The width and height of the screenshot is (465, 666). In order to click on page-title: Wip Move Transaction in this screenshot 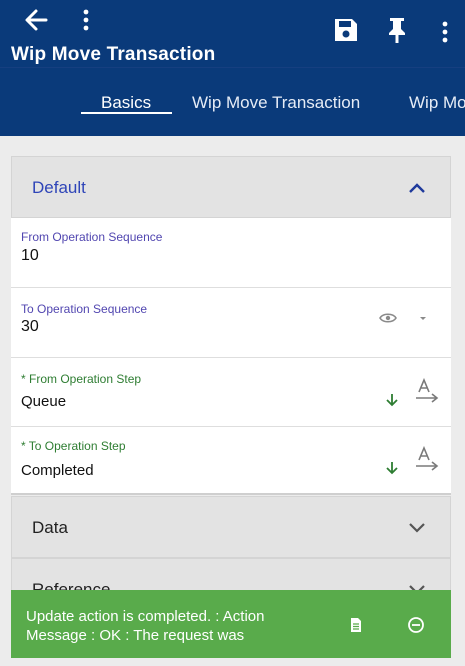, I will do `click(113, 54)`.